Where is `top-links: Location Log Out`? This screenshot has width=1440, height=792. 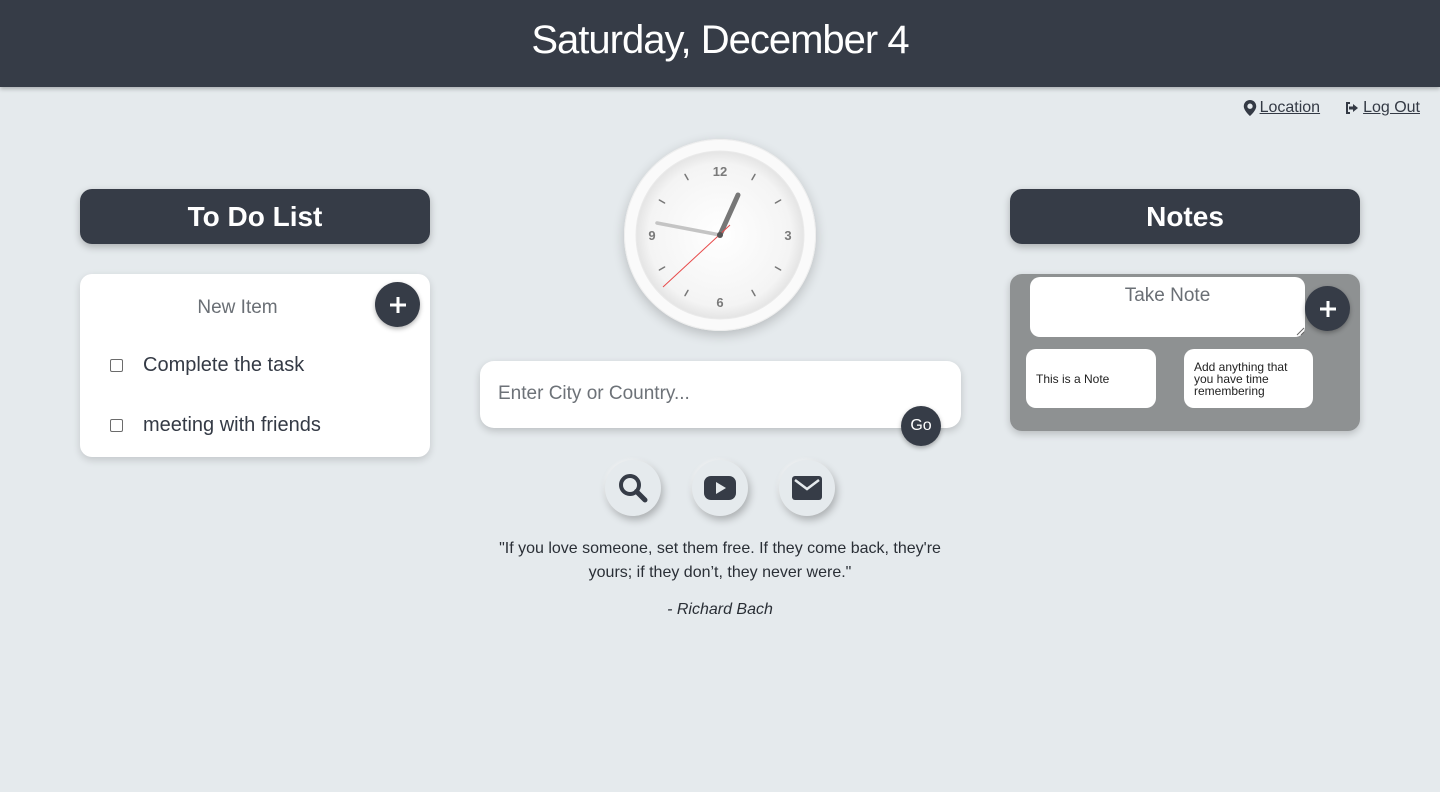
top-links: Location Log Out is located at coordinates (1331, 108).